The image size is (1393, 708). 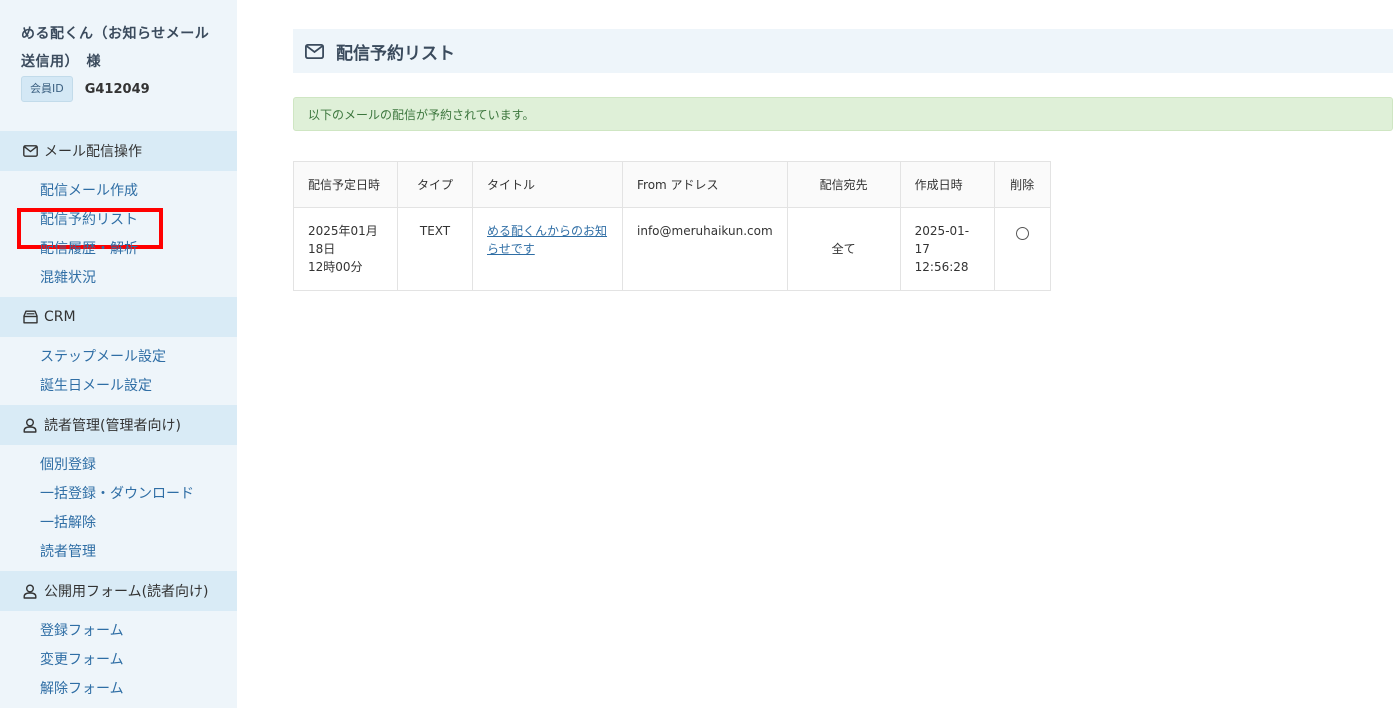 I want to click on page-title: 配信予約リスト, so click(x=395, y=53).